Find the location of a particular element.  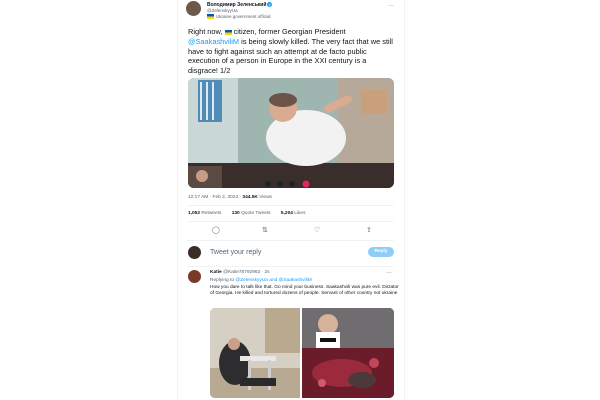

retweets-stat: 1,052 Retweets is located at coordinates (204, 213).